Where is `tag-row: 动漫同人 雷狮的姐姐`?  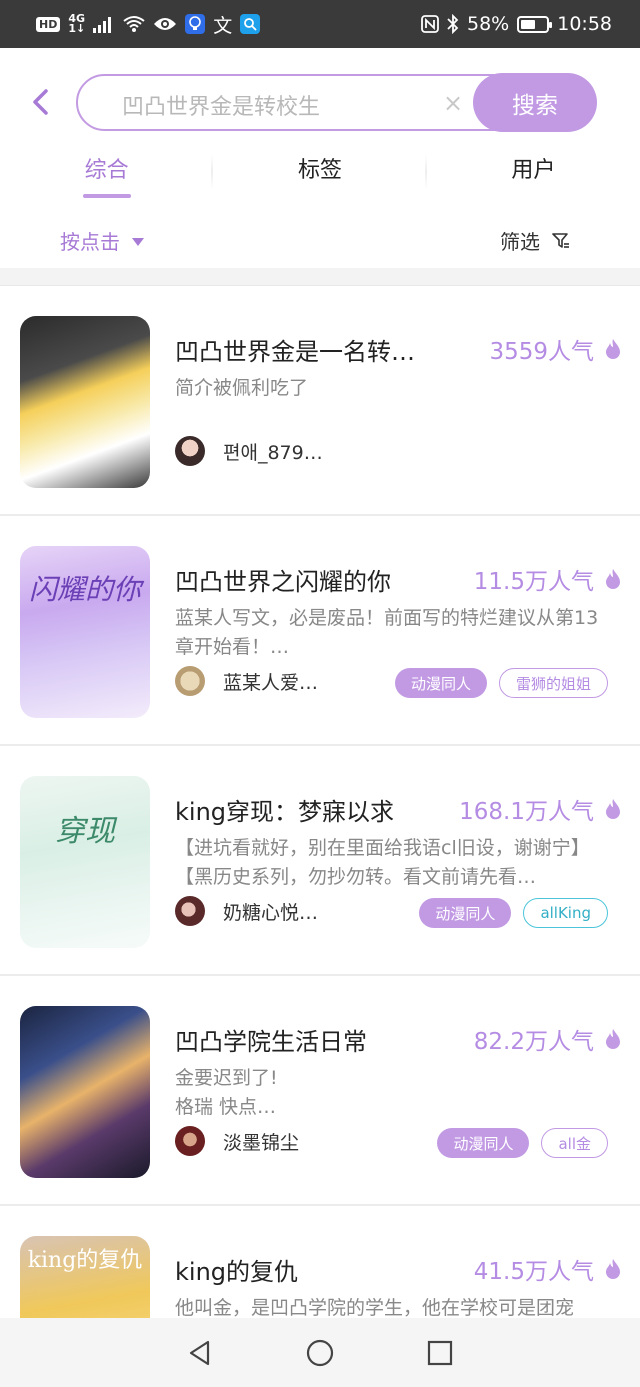
tag-row: 动漫同人 雷狮的姐姐 is located at coordinates (501, 683).